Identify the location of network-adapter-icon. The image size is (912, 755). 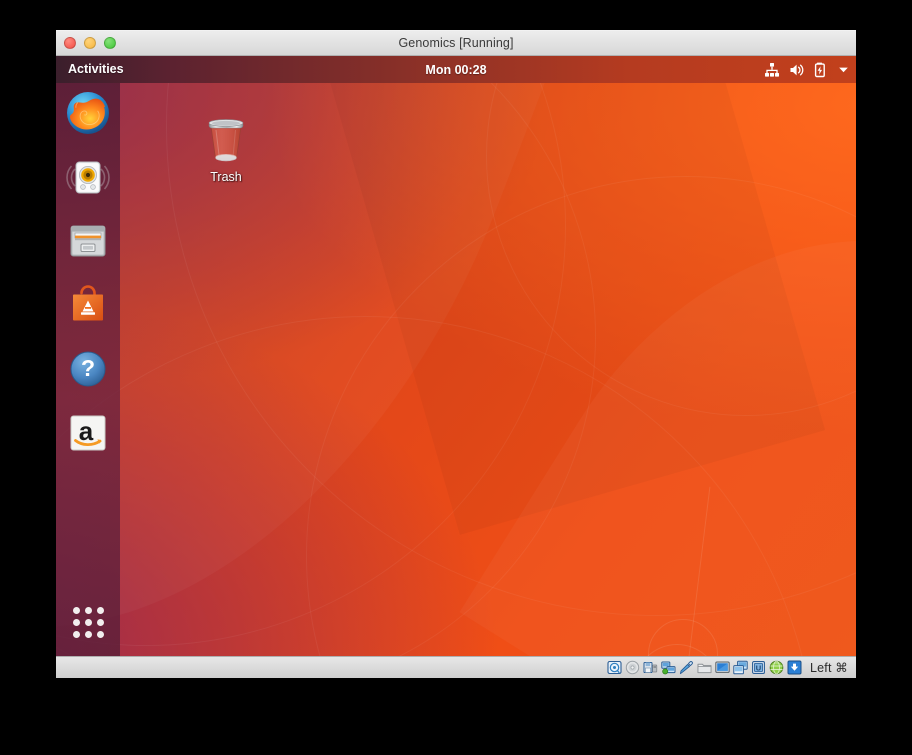
(668, 667).